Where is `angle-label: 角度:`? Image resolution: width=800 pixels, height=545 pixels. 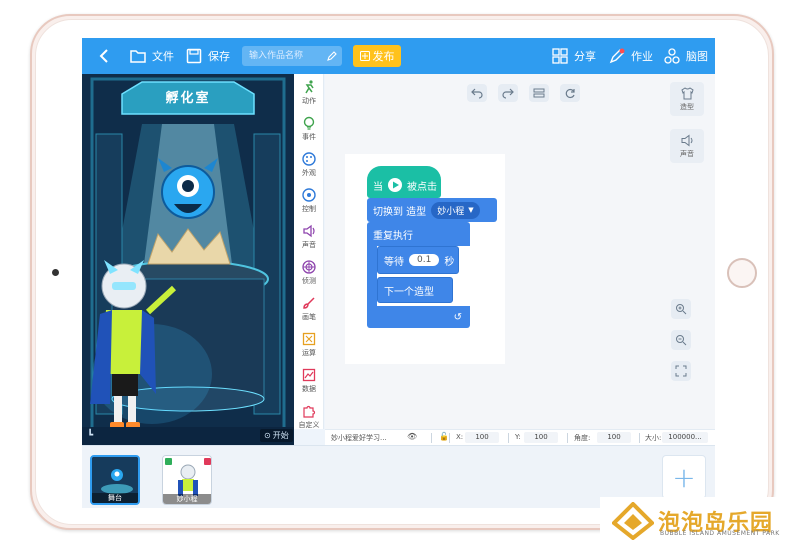
angle-label: 角度: is located at coordinates (582, 438).